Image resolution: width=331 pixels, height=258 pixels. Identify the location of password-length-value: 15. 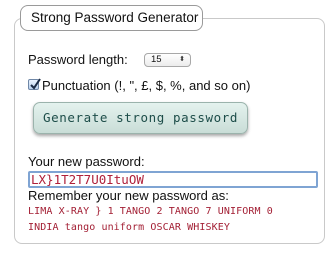
(156, 59).